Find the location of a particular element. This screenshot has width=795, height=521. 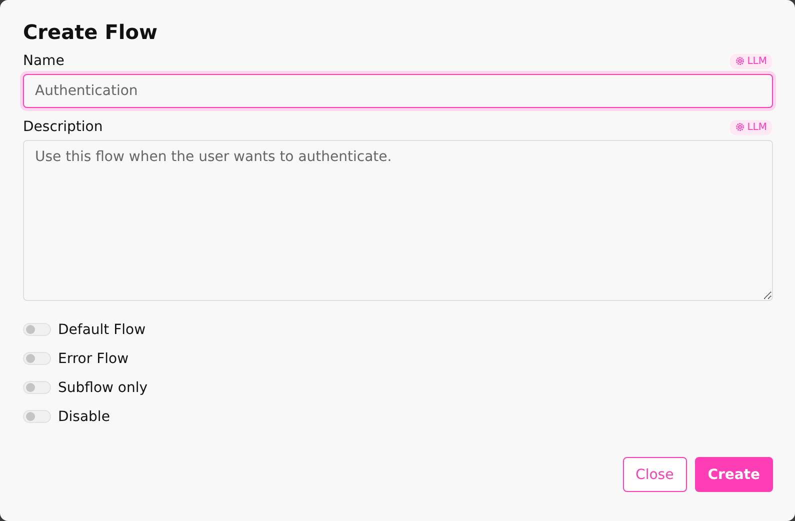

dialog-title: Create Flow is located at coordinates (90, 32).